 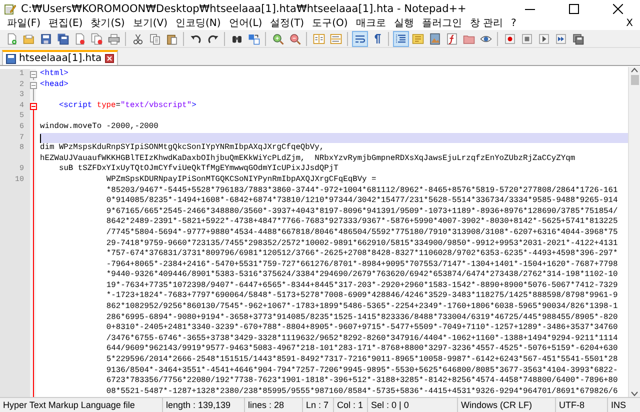 I want to click on paste-icon, so click(x=172, y=38).